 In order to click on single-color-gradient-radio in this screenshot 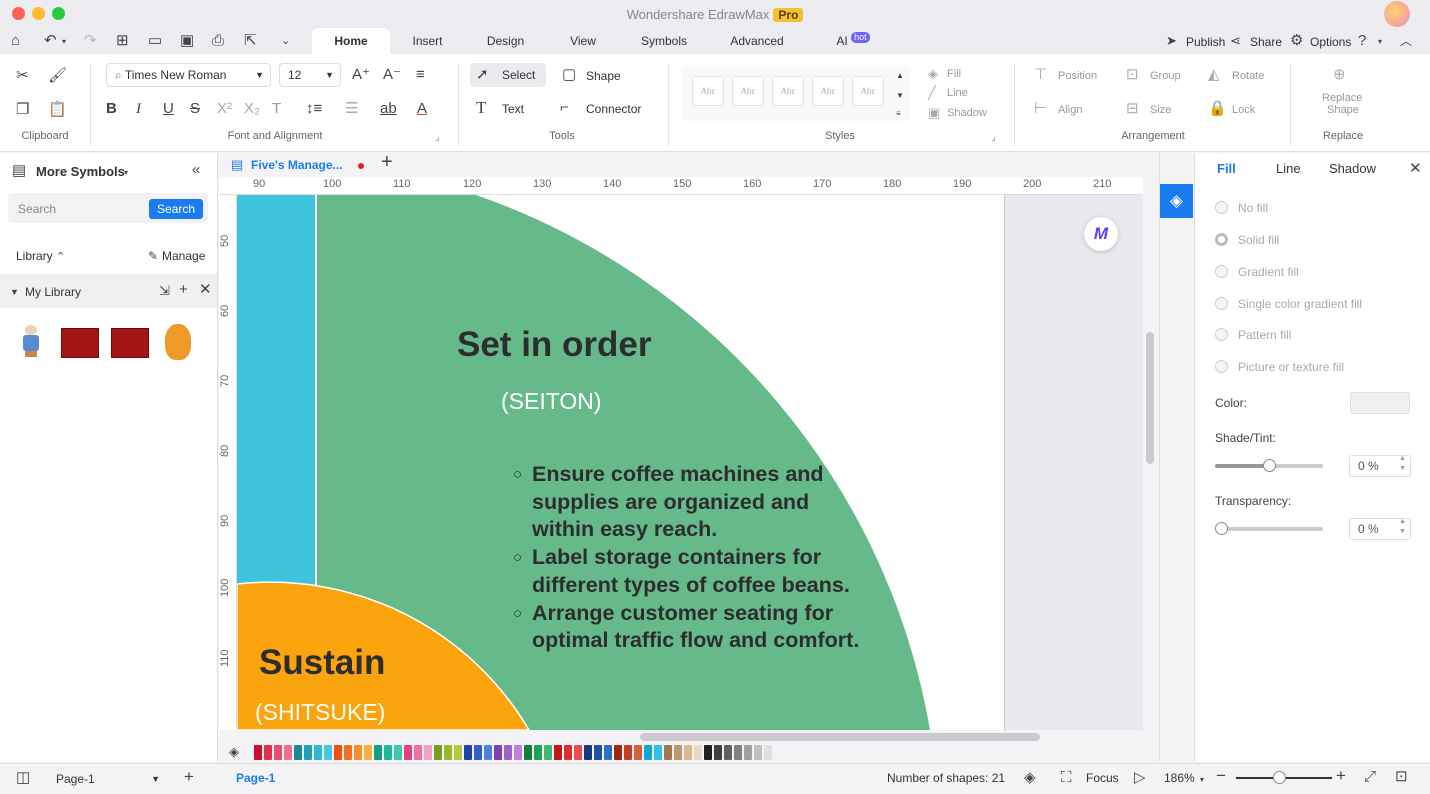, I will do `click(1221, 303)`.